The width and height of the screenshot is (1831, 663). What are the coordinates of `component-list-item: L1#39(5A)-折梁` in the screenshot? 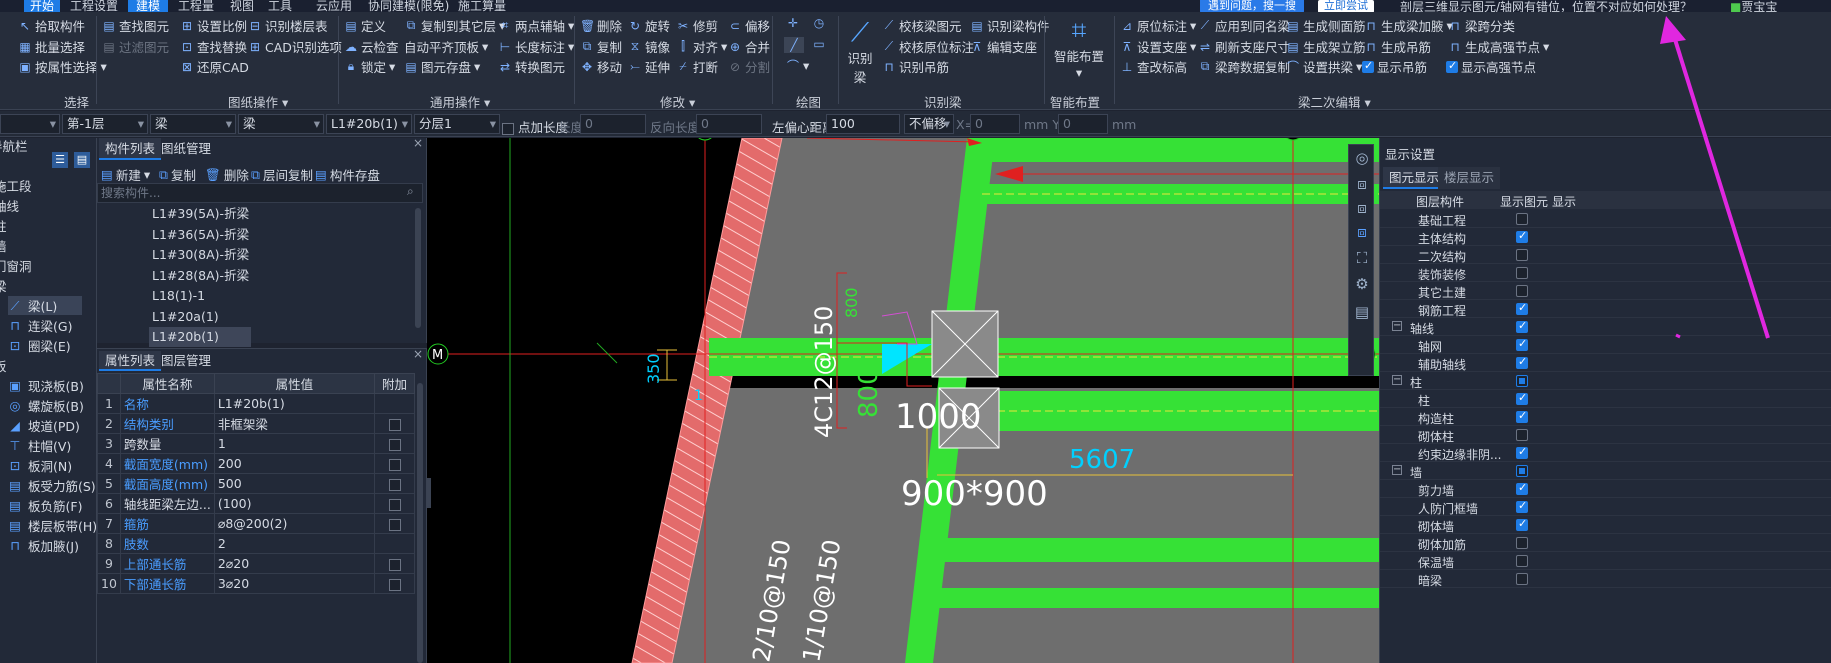 It's located at (200, 214).